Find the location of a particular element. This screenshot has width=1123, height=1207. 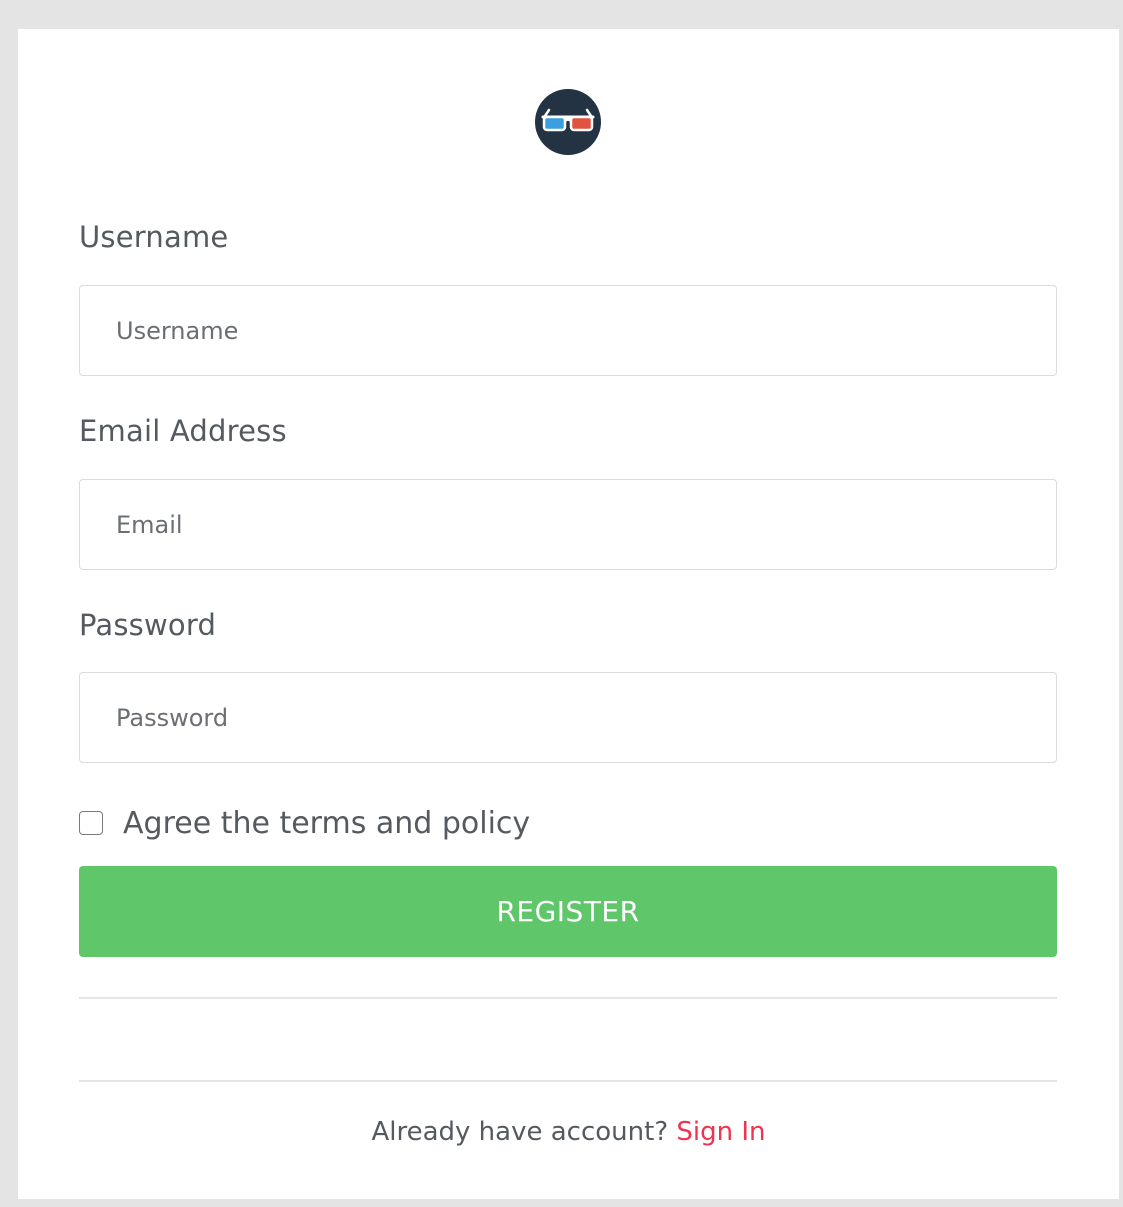

signin-prompt: Already have account? Sign In is located at coordinates (568, 1132).